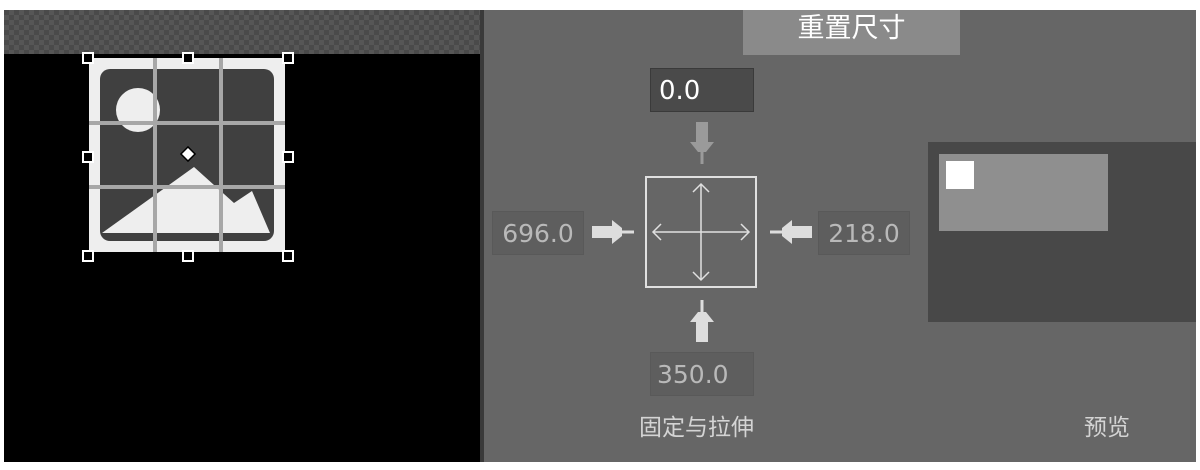  What do you see at coordinates (702, 374) in the screenshot?
I see `anchor-bottom-field: 350.0` at bounding box center [702, 374].